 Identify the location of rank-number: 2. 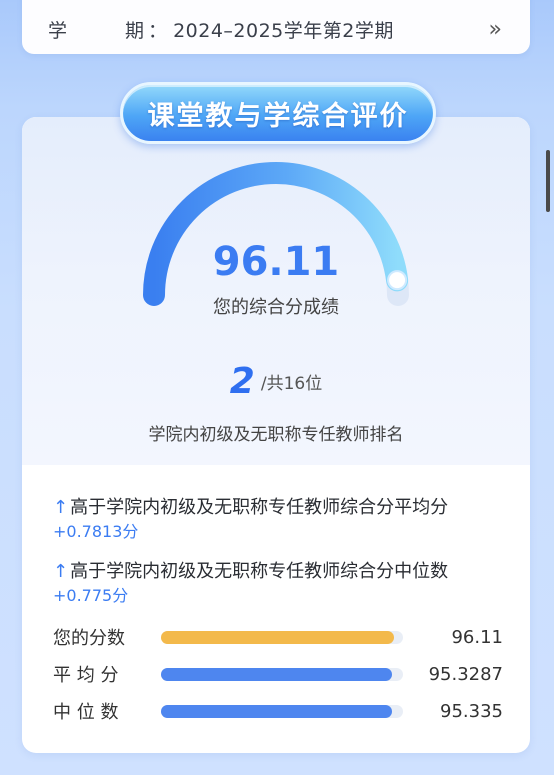
(242, 381).